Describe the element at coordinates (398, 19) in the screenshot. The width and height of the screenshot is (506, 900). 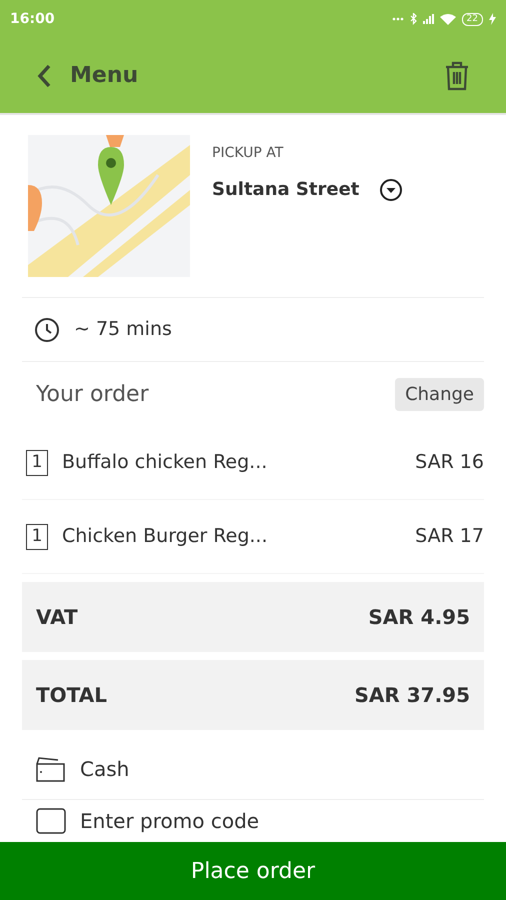
I see `more-icon` at that location.